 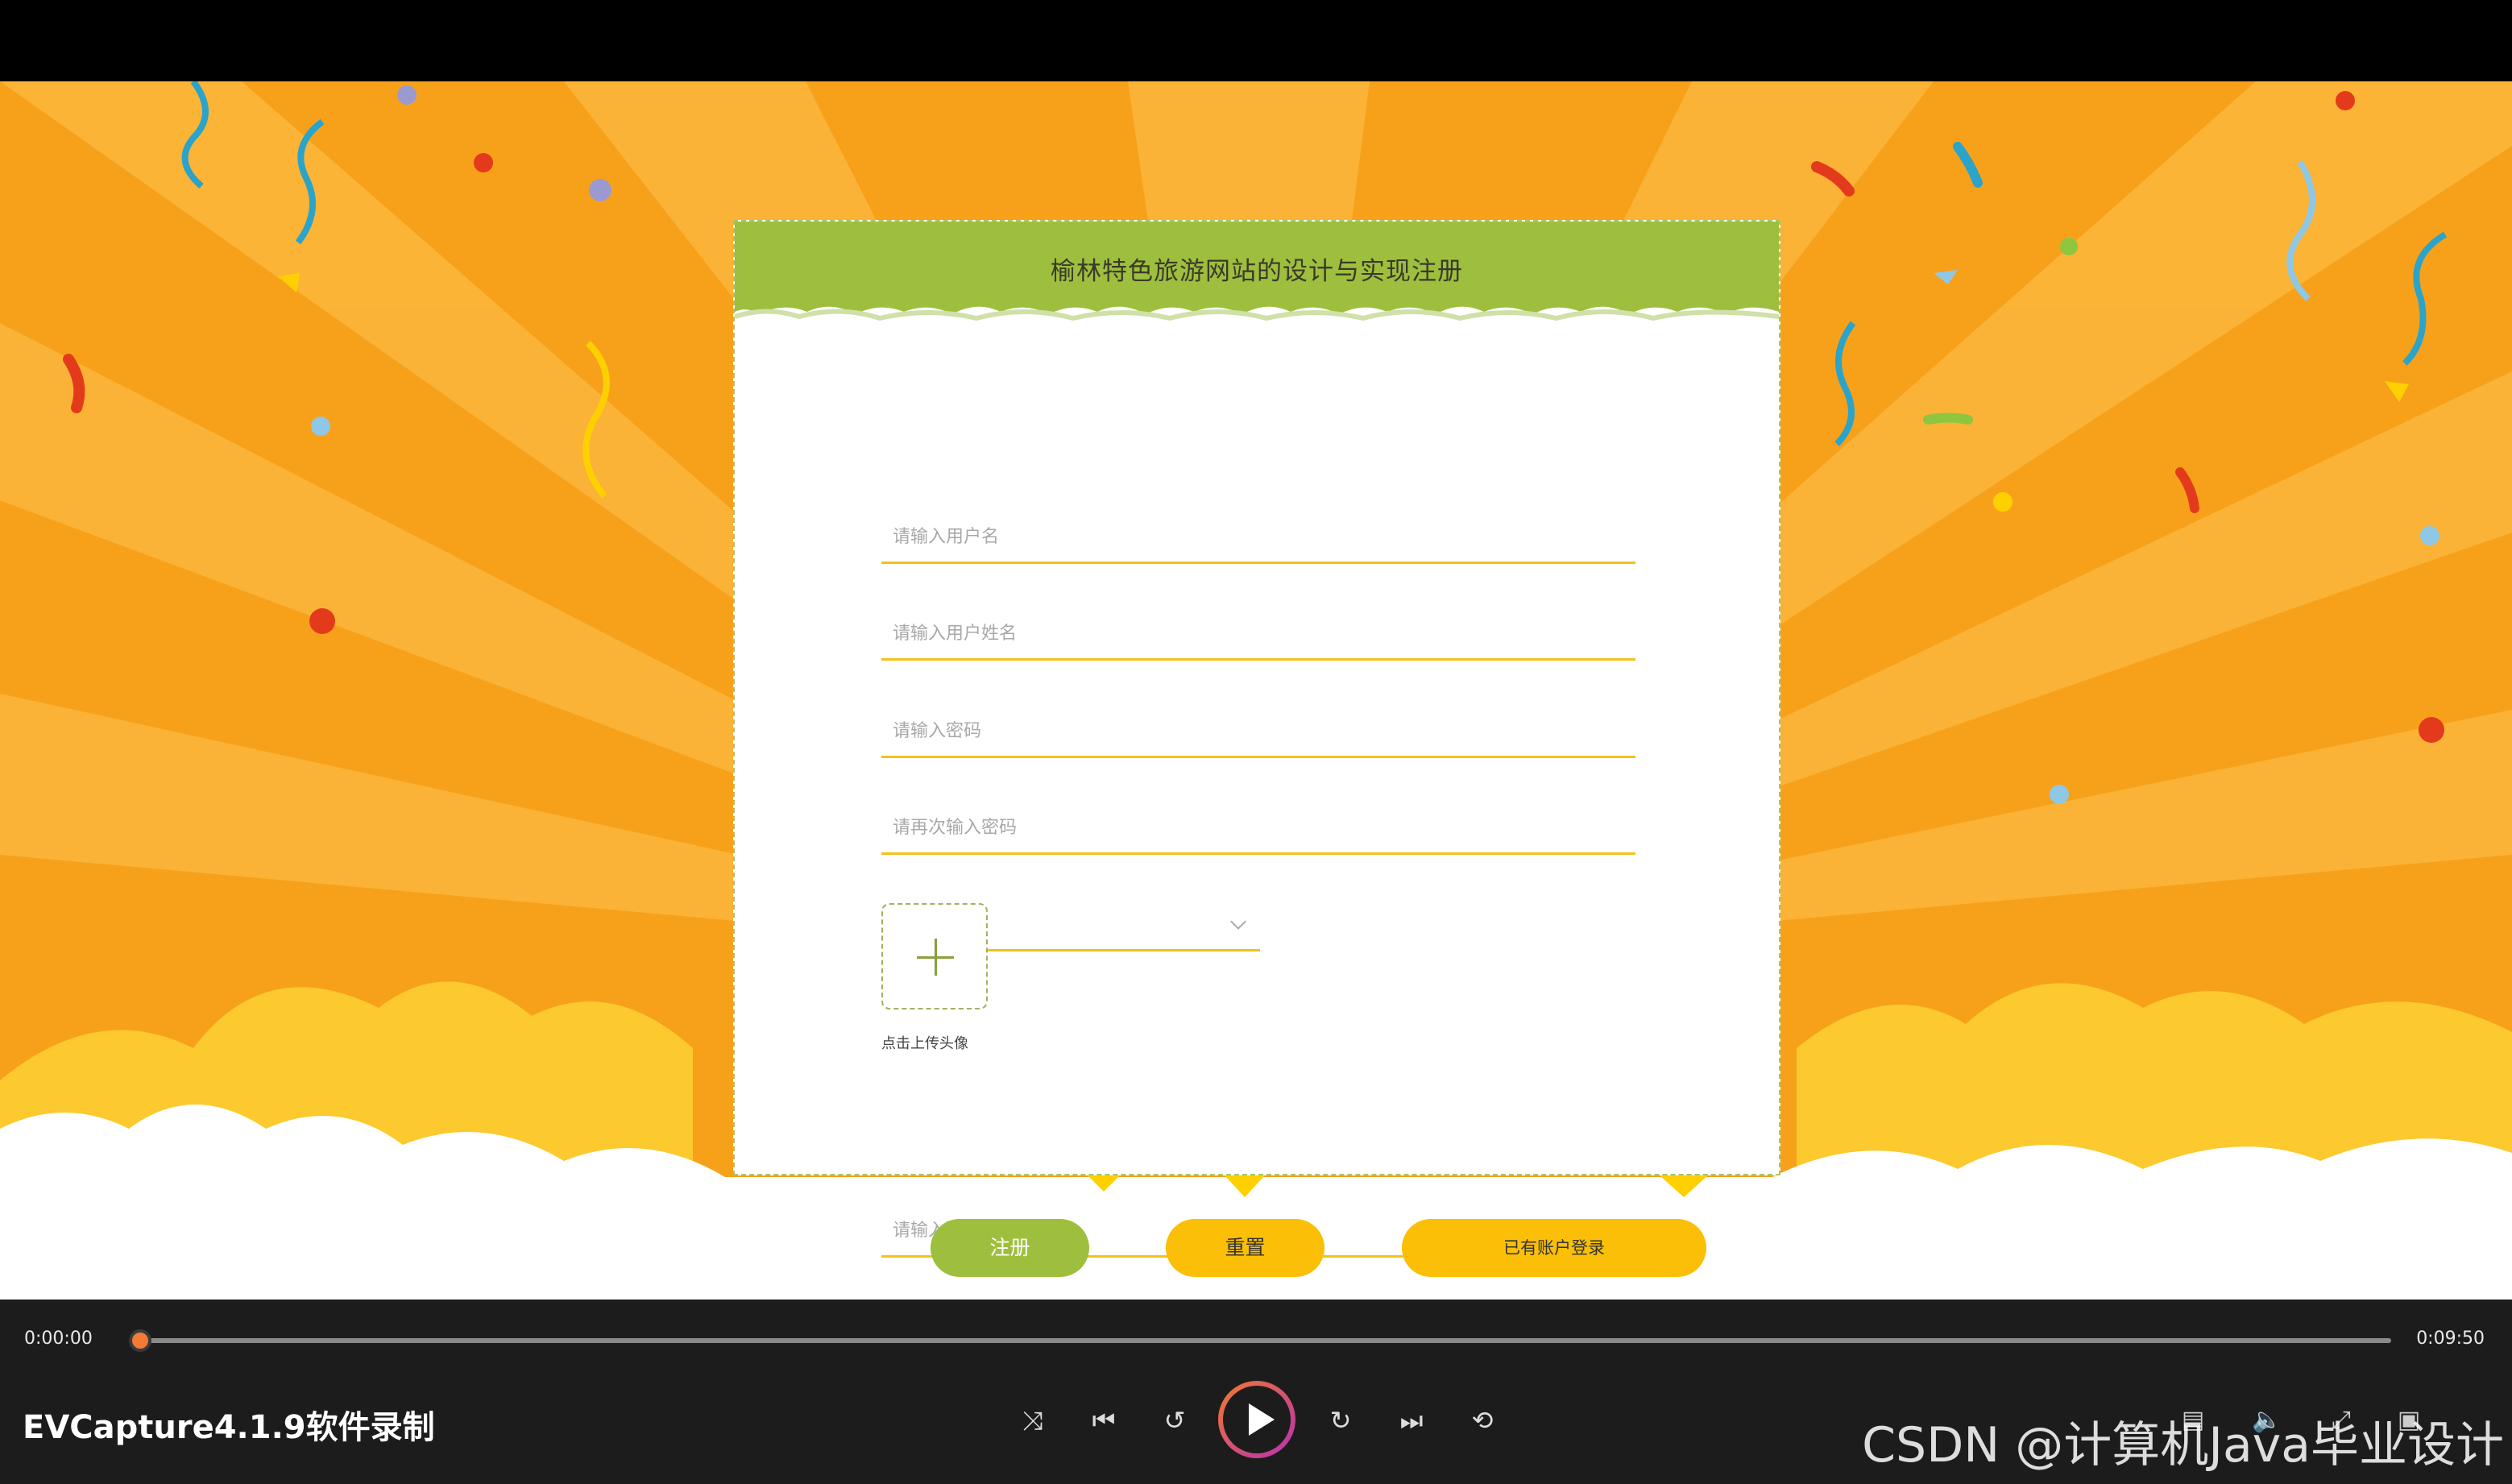 I want to click on top-black-bar, so click(x=1256, y=40).